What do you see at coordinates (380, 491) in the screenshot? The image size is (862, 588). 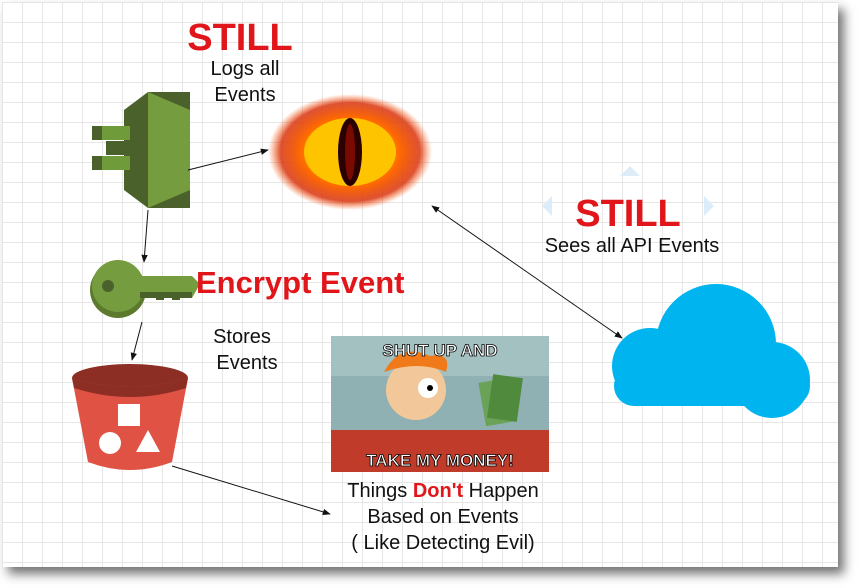 I see `caption-pre: Things` at bounding box center [380, 491].